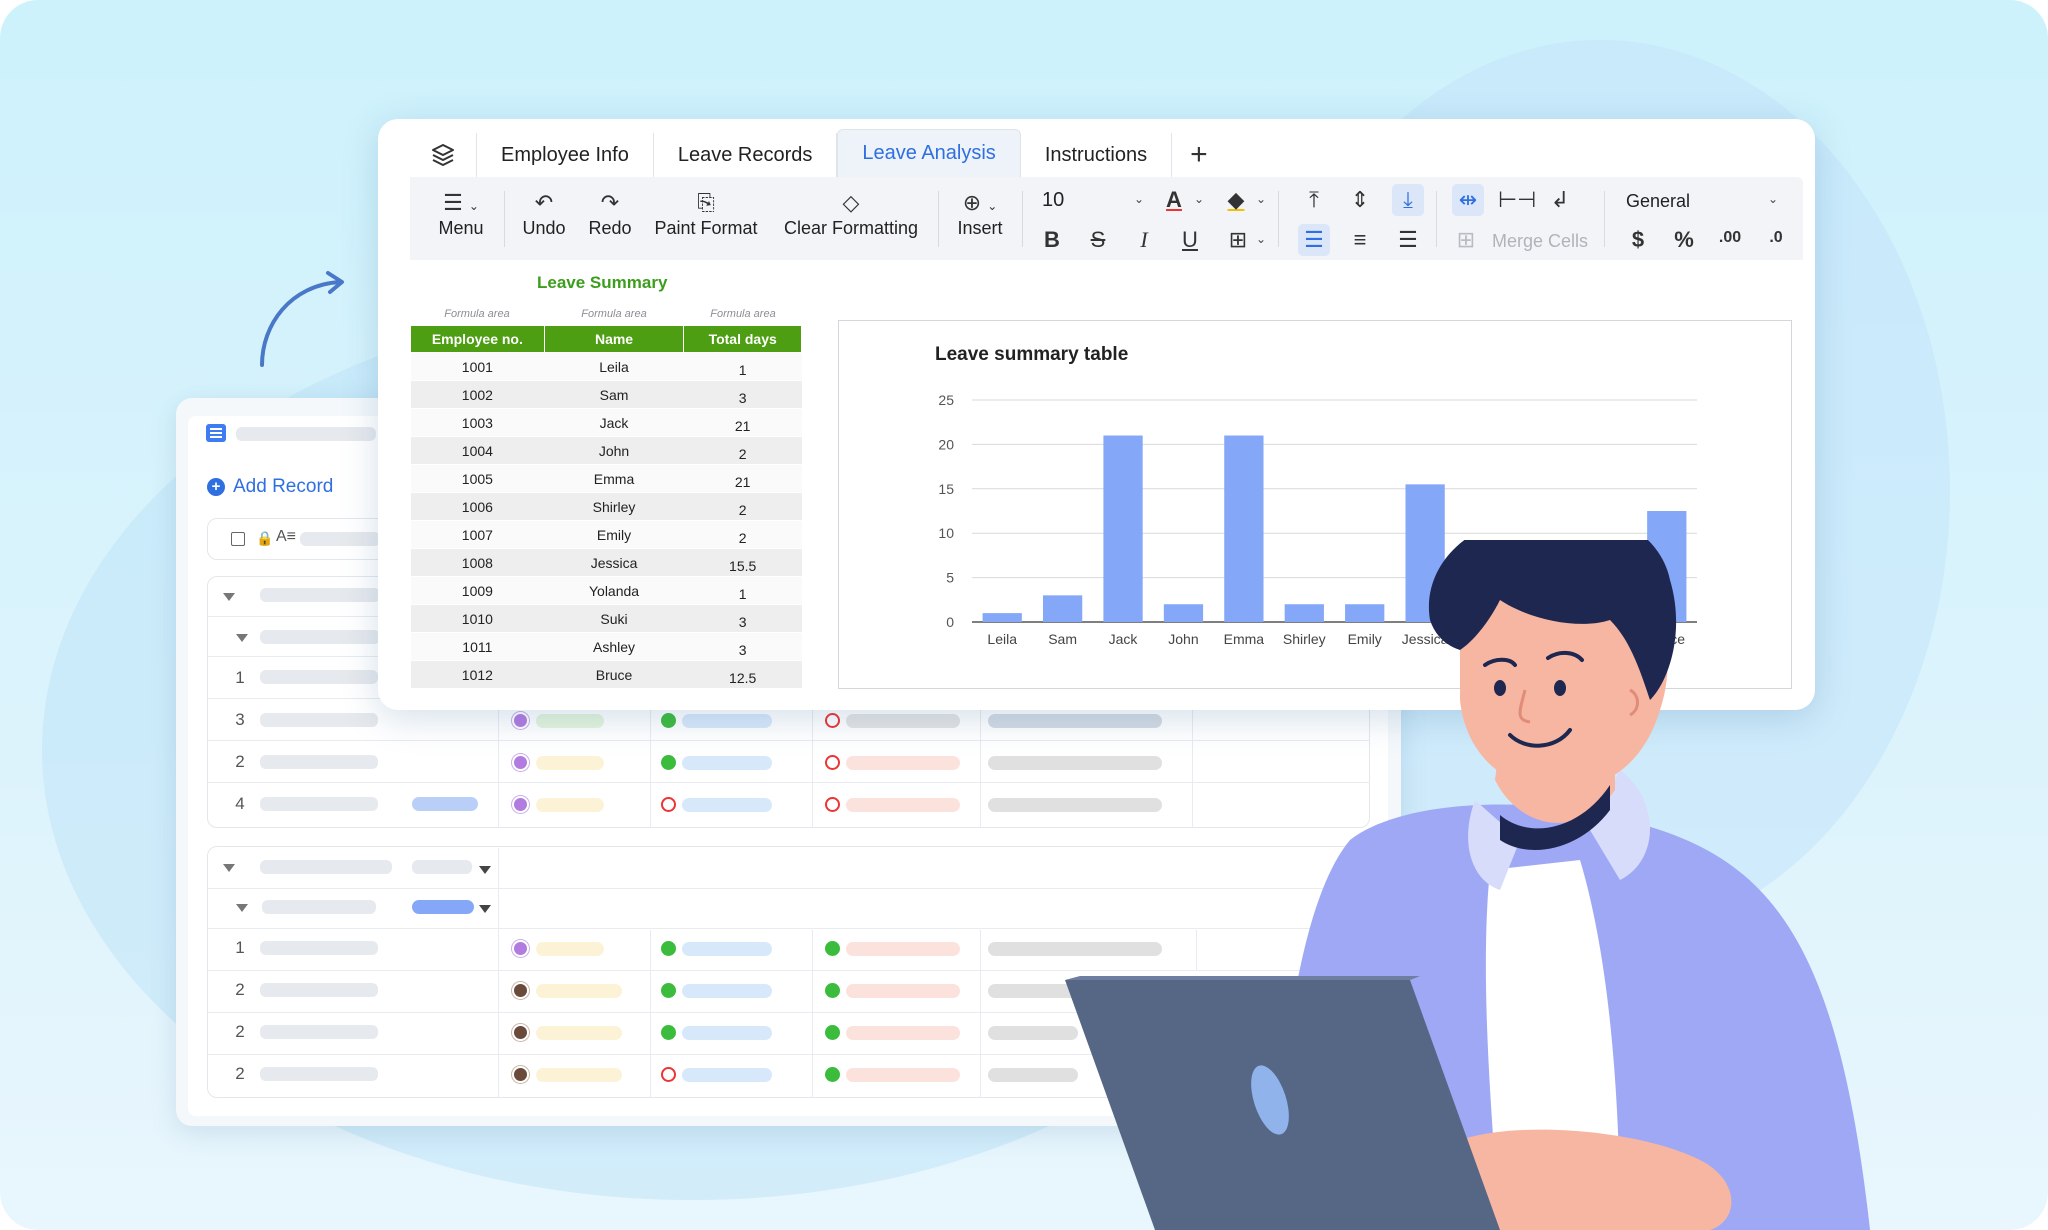 The height and width of the screenshot is (1230, 2048). What do you see at coordinates (477, 450) in the screenshot?
I see `table-cell: 1004` at bounding box center [477, 450].